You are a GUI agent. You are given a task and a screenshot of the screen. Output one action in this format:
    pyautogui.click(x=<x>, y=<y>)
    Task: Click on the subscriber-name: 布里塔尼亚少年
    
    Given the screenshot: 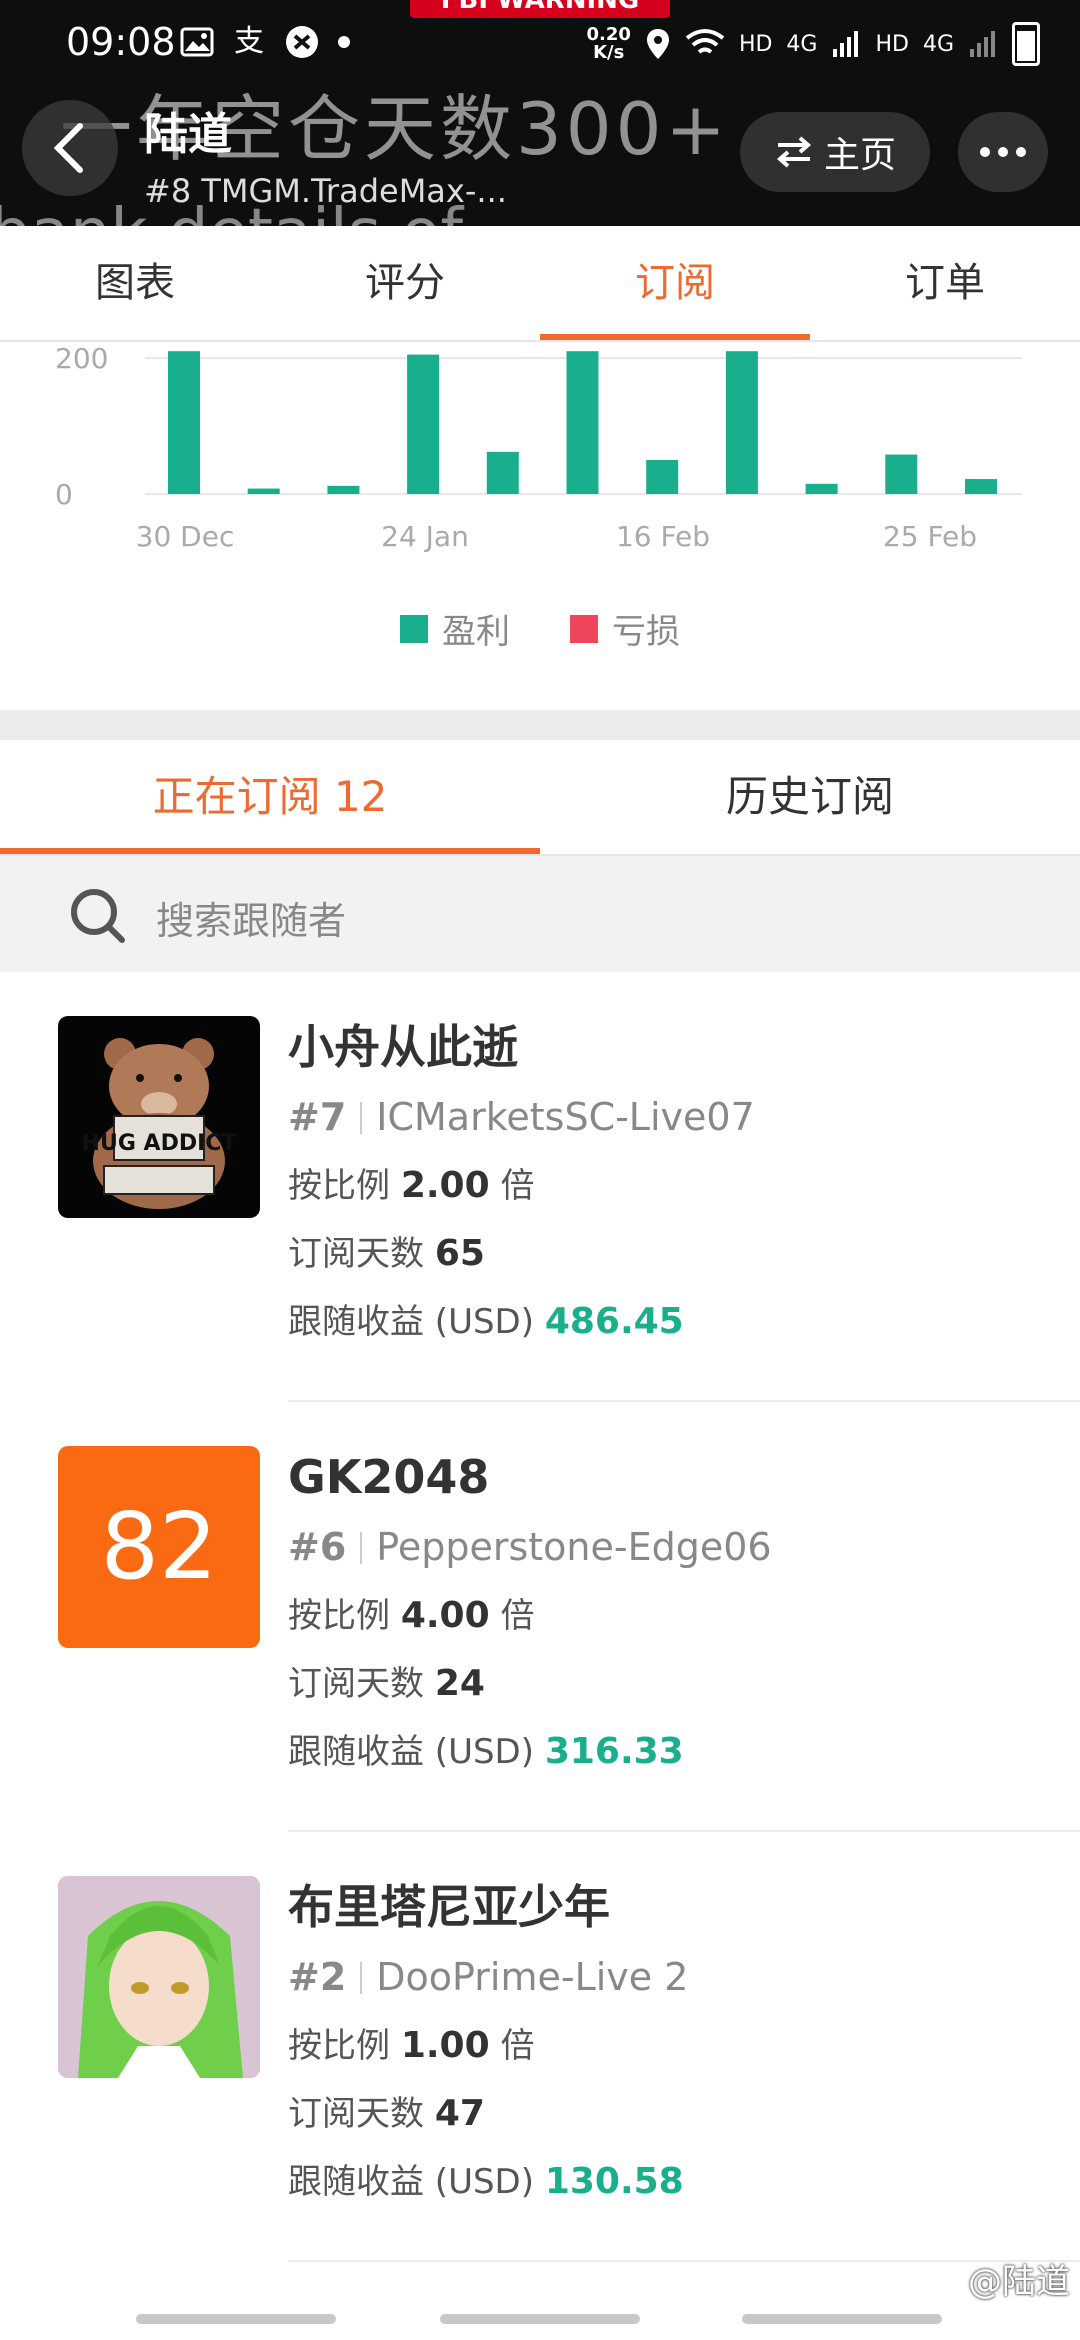 What is the action you would take?
    pyautogui.click(x=449, y=1907)
    